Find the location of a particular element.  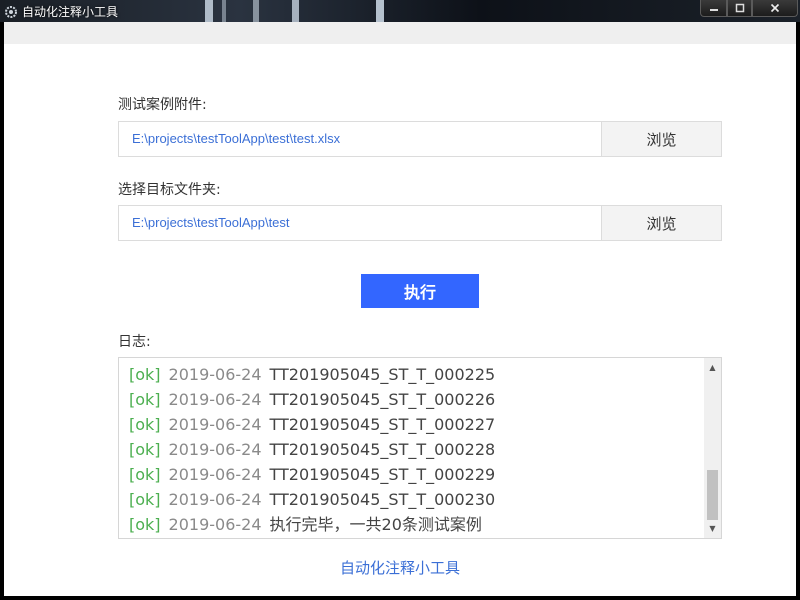

log-message: TT201905045_ST_T_000230 is located at coordinates (382, 499).